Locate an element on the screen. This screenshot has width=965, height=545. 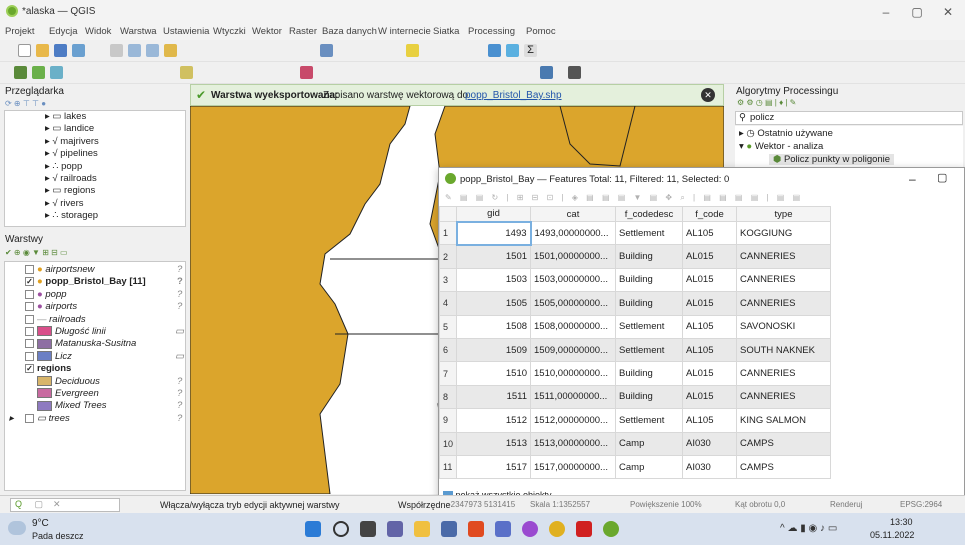
label-icon is located at coordinates (306, 72).